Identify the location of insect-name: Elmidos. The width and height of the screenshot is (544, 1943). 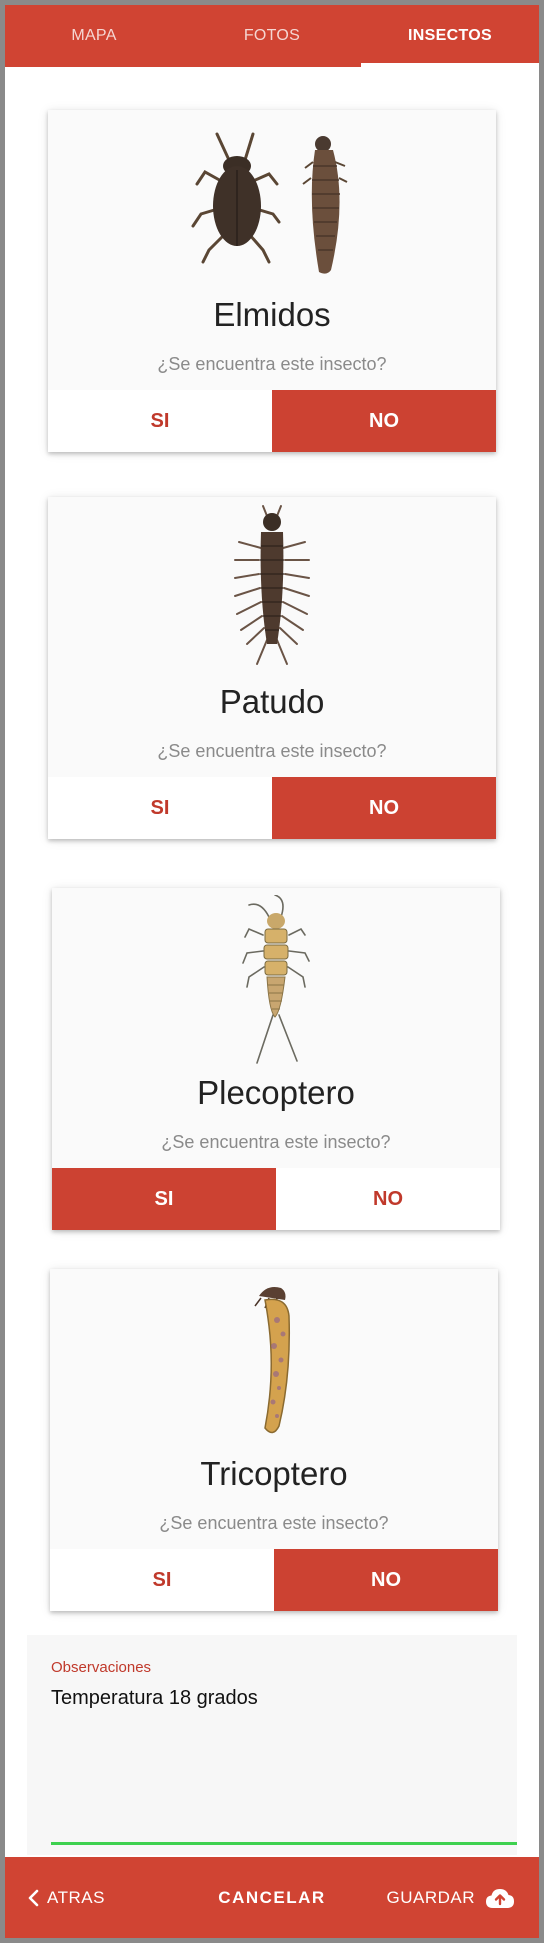
(272, 314).